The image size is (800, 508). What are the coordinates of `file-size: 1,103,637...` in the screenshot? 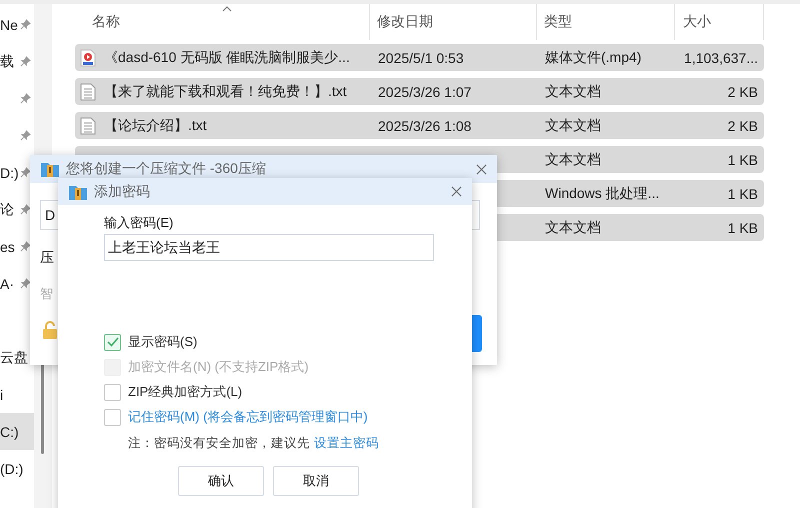 It's located at (721, 58).